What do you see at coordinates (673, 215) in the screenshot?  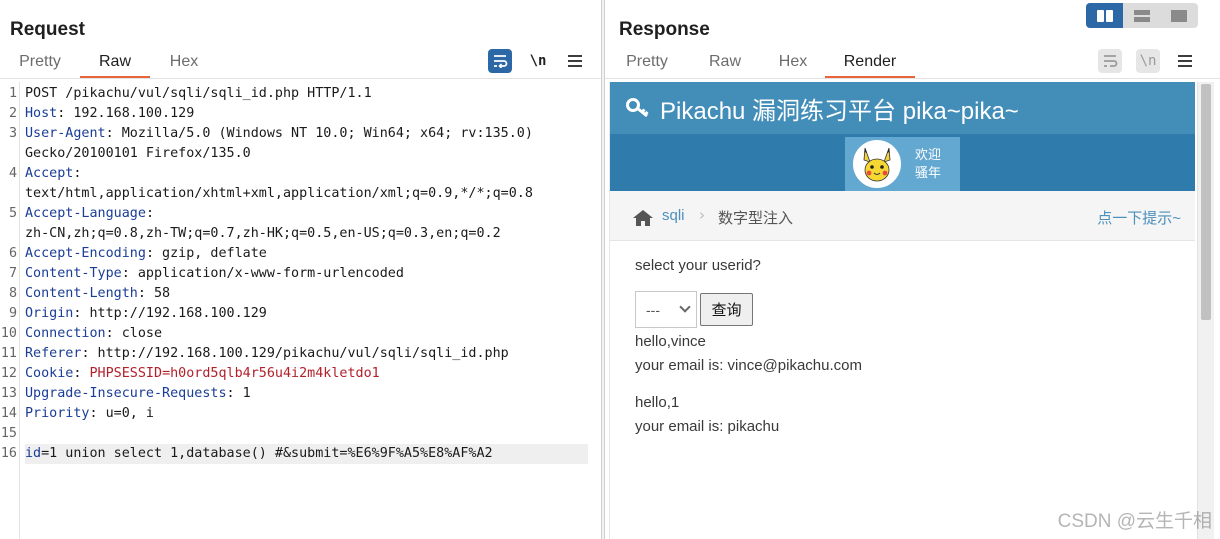 I see `breadcrumb-sqli-link: sqli` at bounding box center [673, 215].